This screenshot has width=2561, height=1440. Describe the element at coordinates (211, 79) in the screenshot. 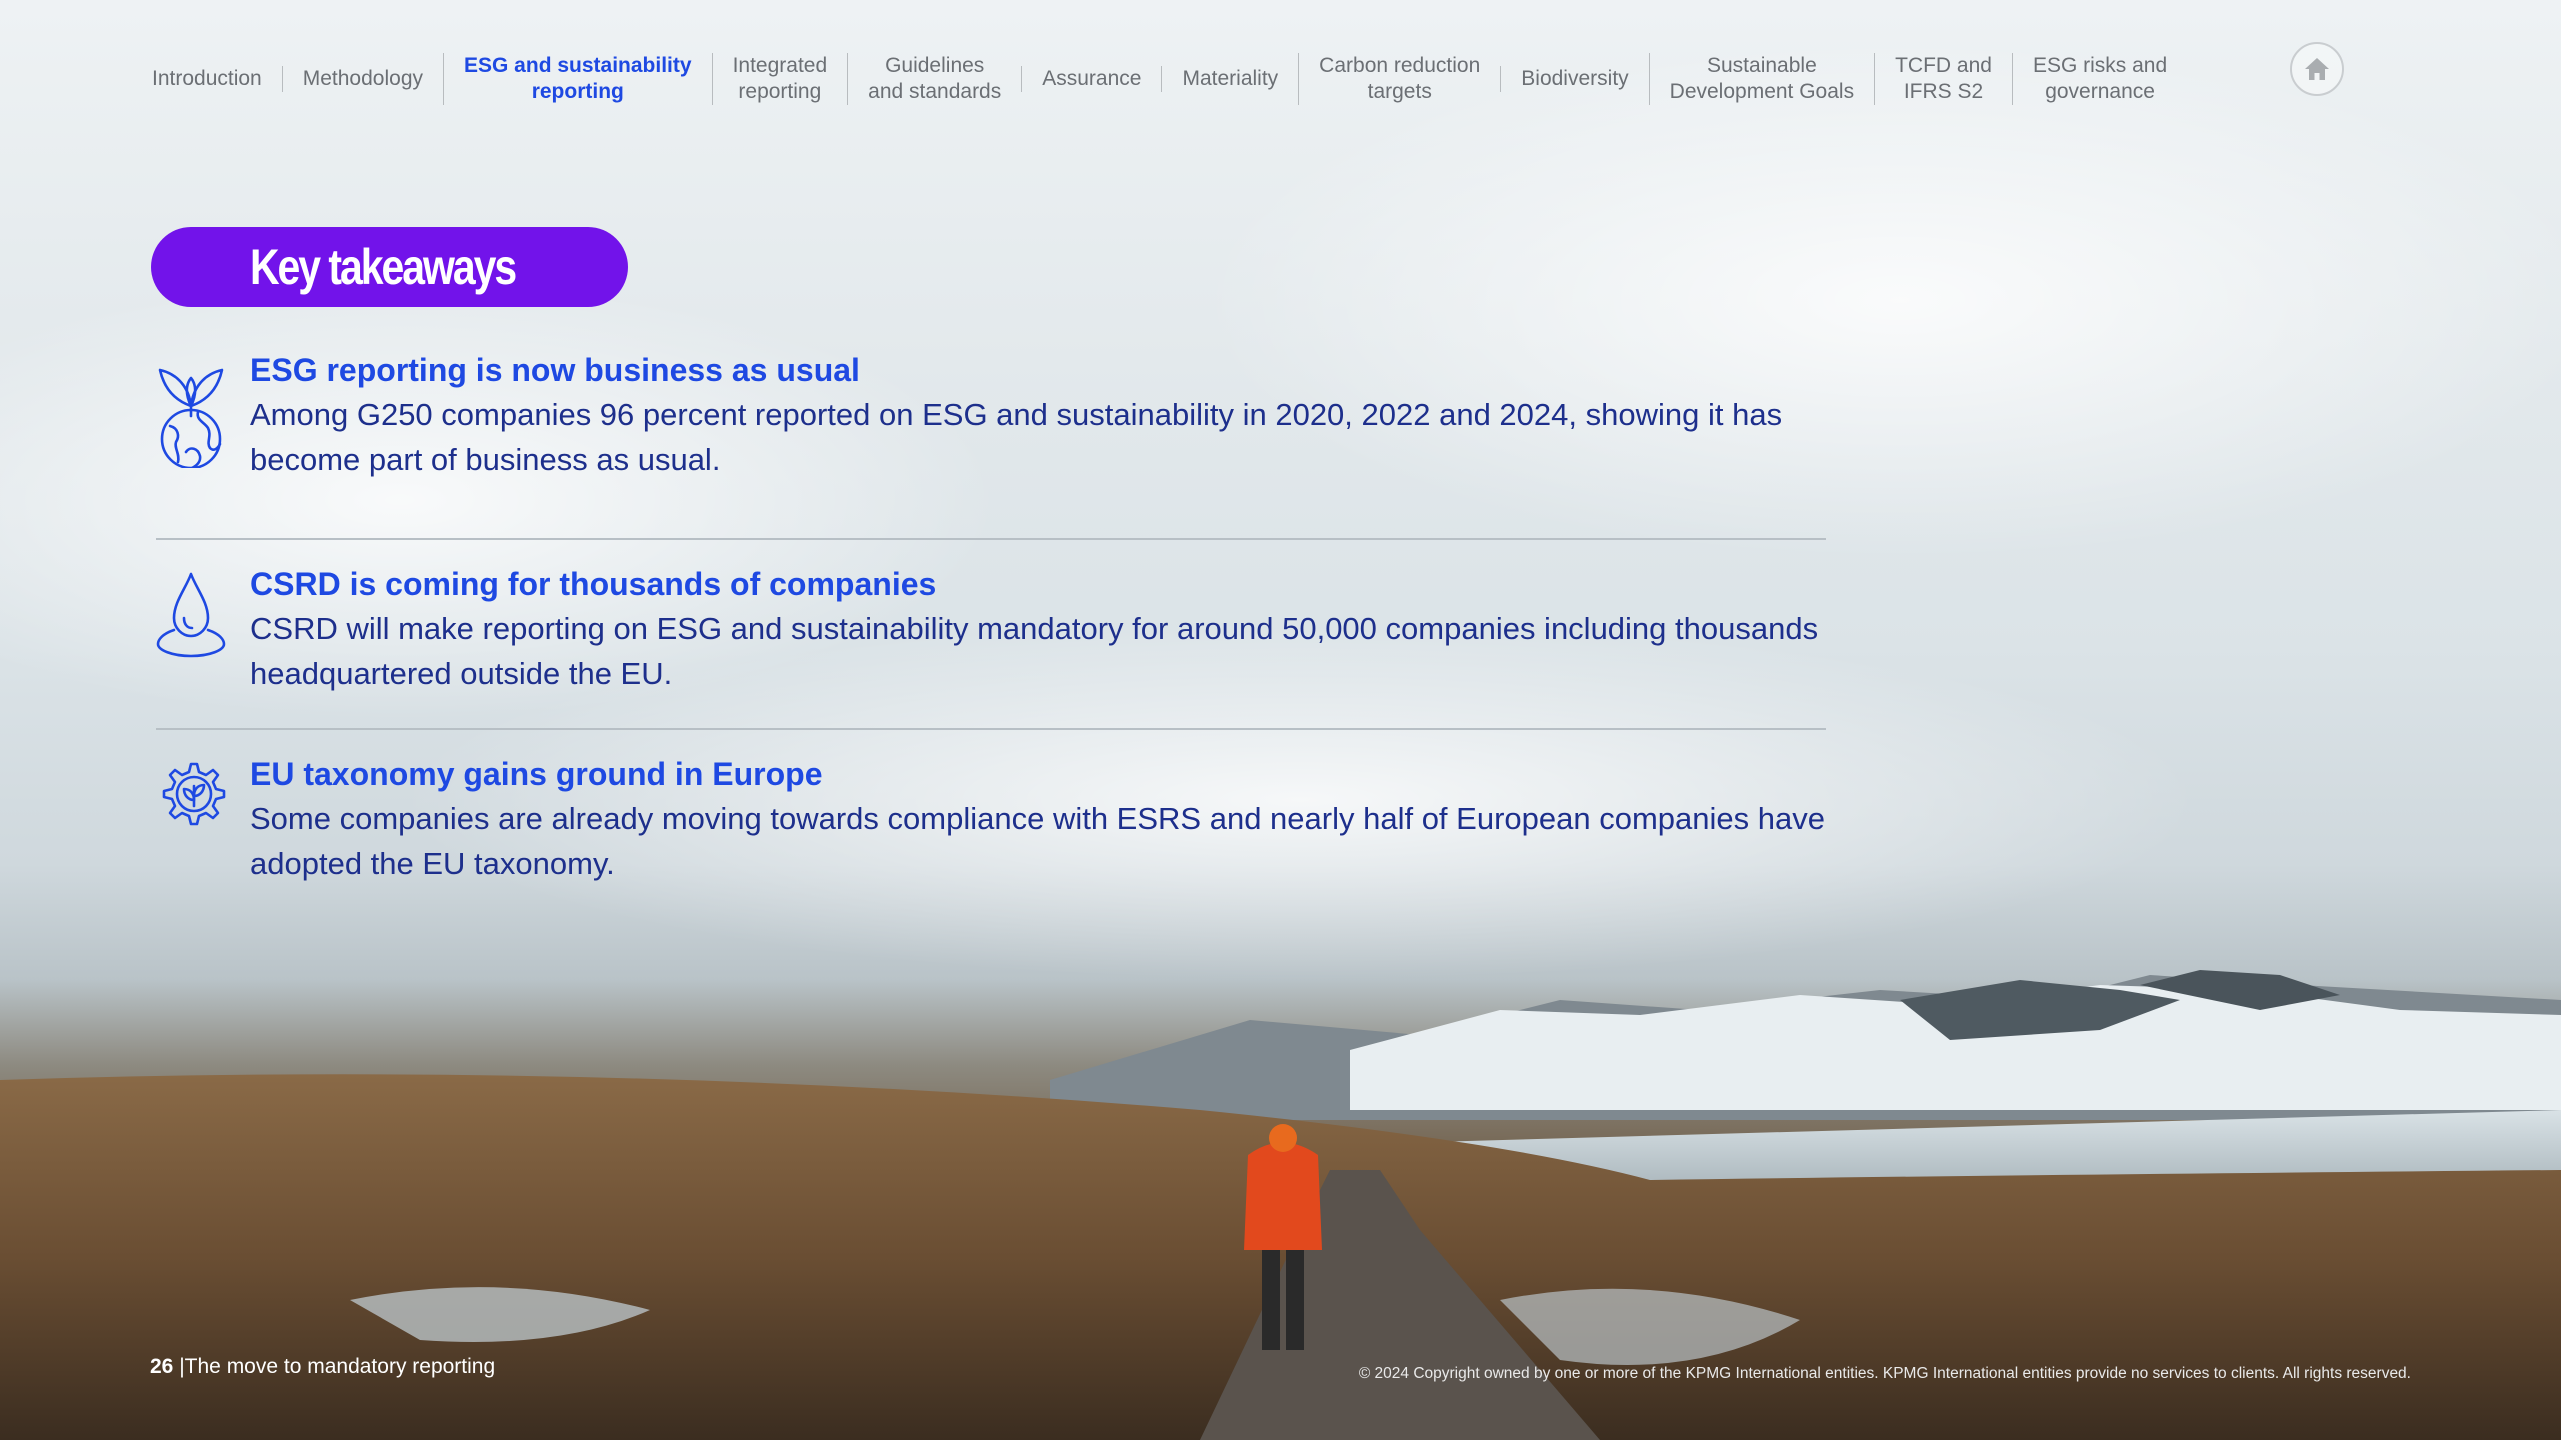

I see `nav-item-introduction: Introduction` at that location.